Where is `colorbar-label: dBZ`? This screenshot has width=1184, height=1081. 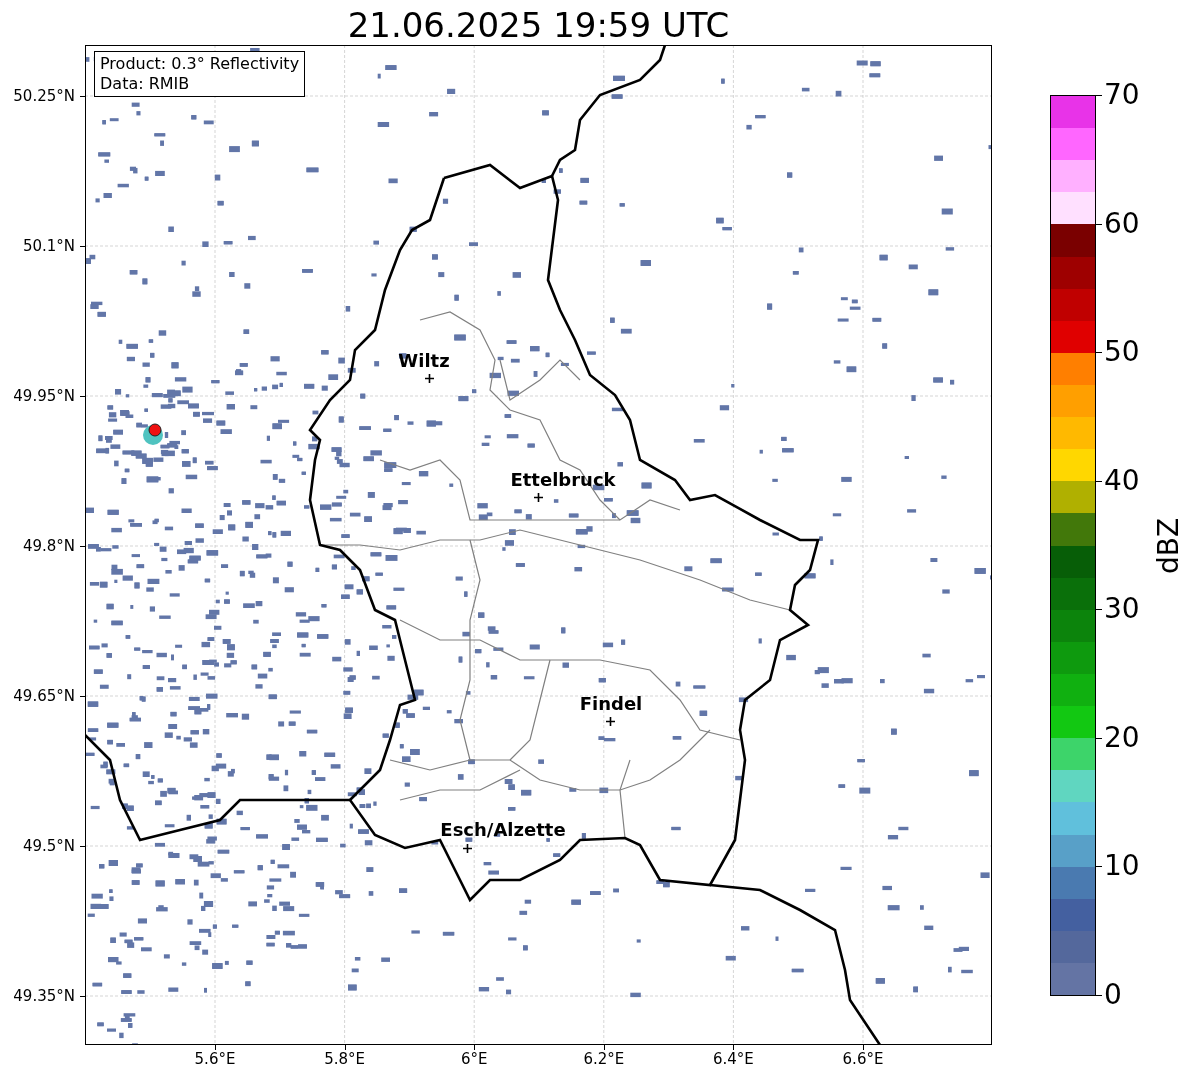 colorbar-label: dBZ is located at coordinates (1168, 546).